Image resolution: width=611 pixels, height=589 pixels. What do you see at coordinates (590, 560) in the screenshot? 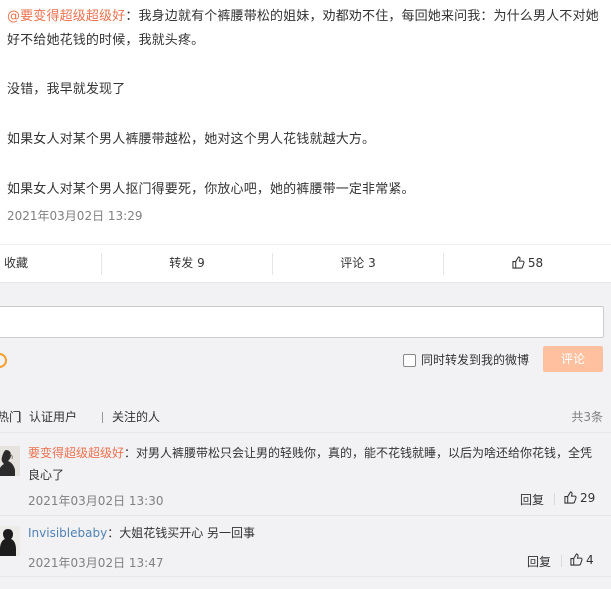
I see `comment-like-count: 4` at bounding box center [590, 560].